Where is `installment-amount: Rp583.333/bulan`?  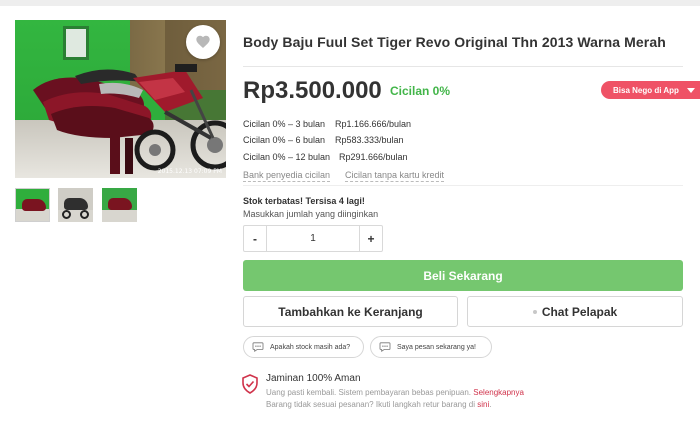 installment-amount: Rp583.333/bulan is located at coordinates (369, 140).